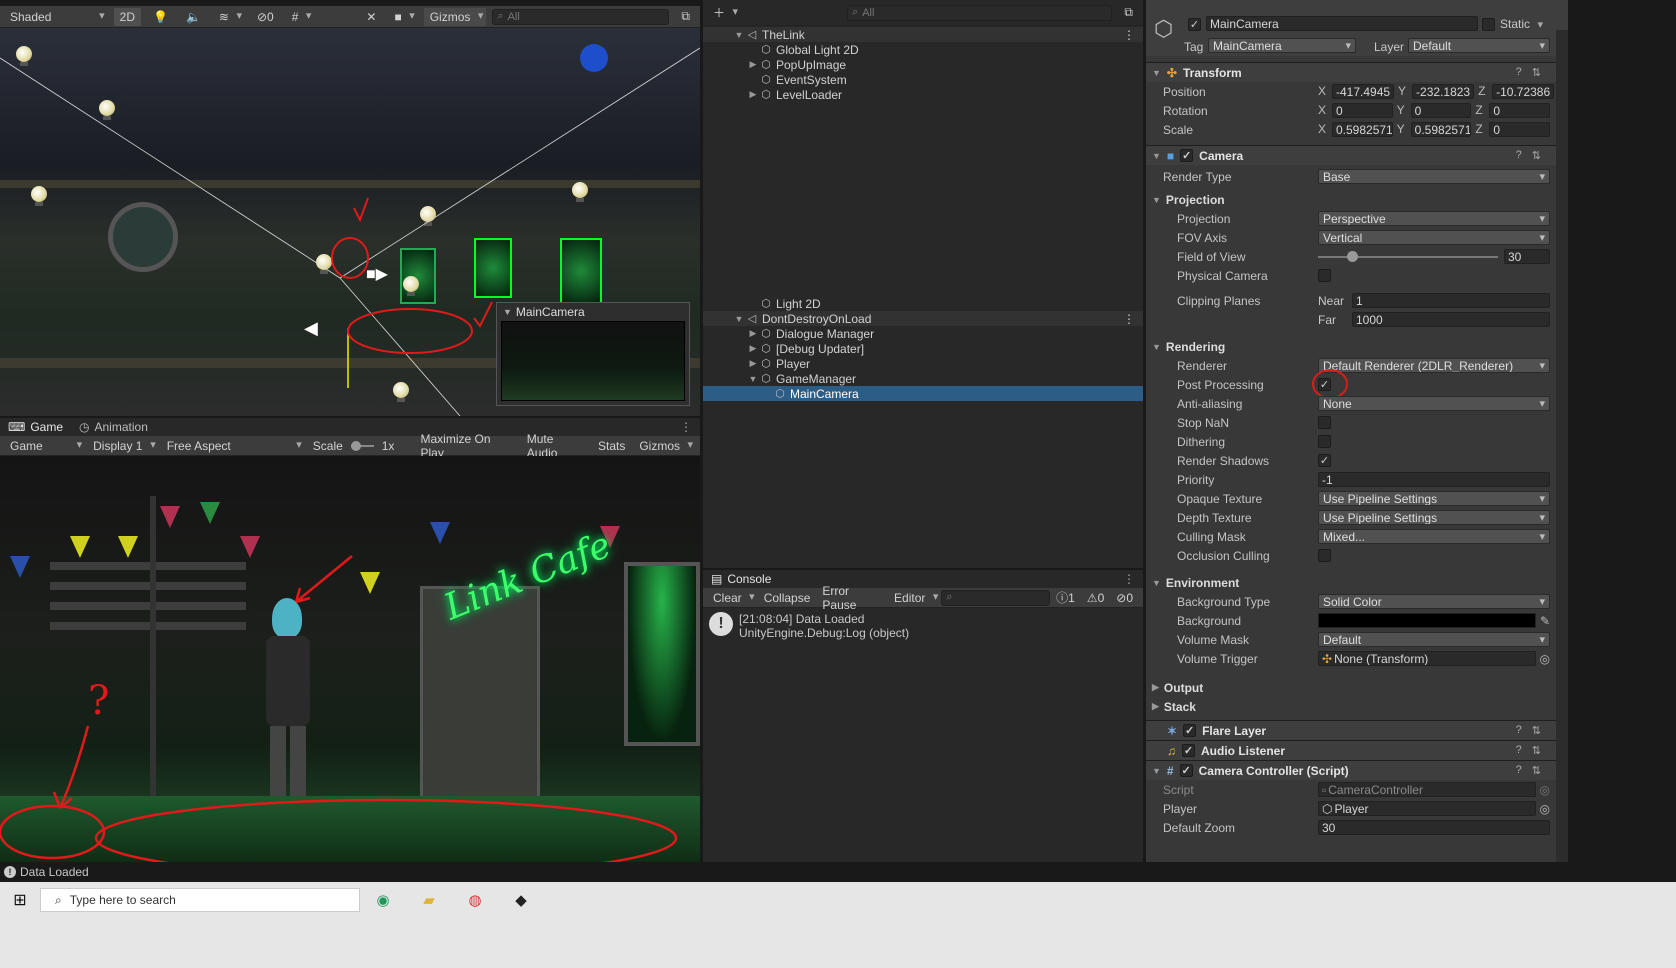 The width and height of the screenshot is (1676, 968). Describe the element at coordinates (1434, 517) in the screenshot. I see `depth-texture-dropdown: Use Pipeline Settings` at that location.